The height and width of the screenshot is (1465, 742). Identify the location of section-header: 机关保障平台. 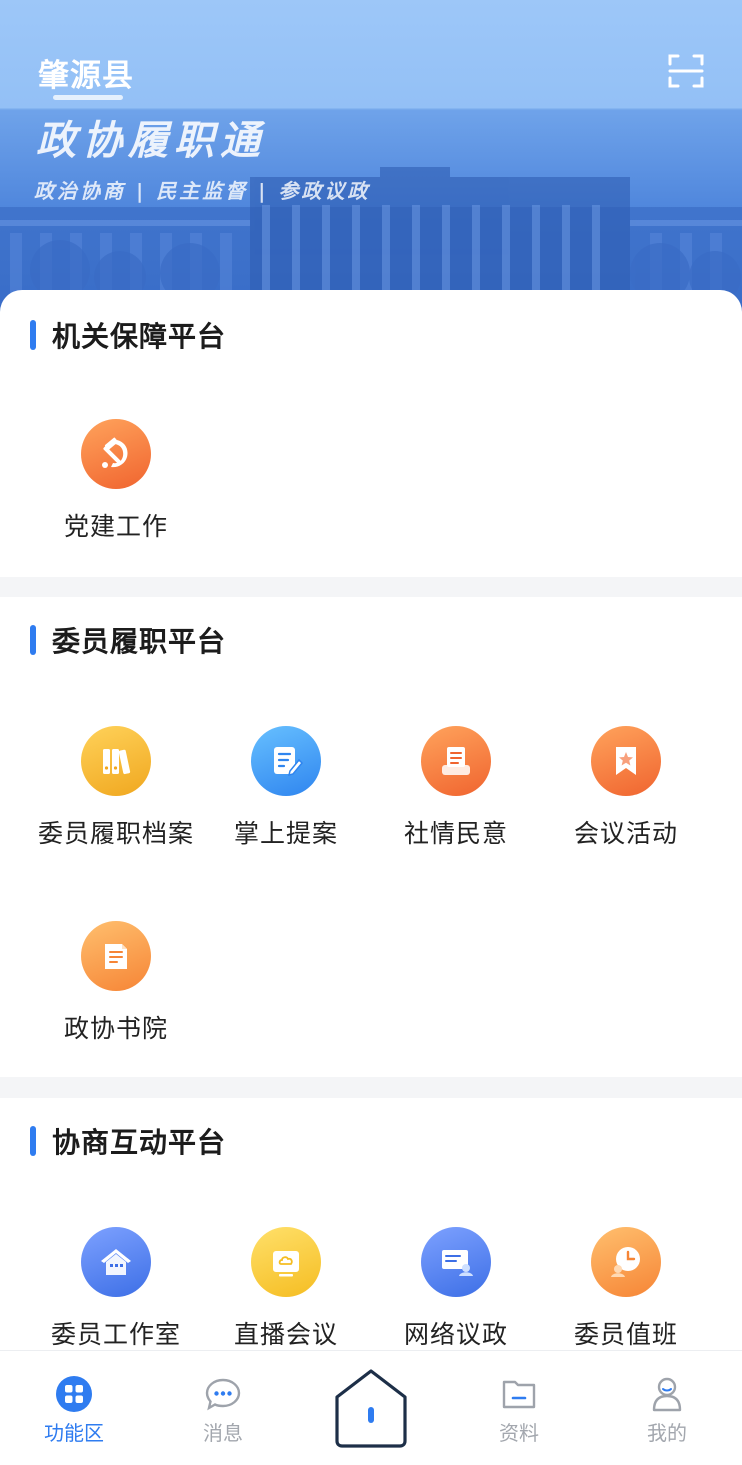
(128, 336).